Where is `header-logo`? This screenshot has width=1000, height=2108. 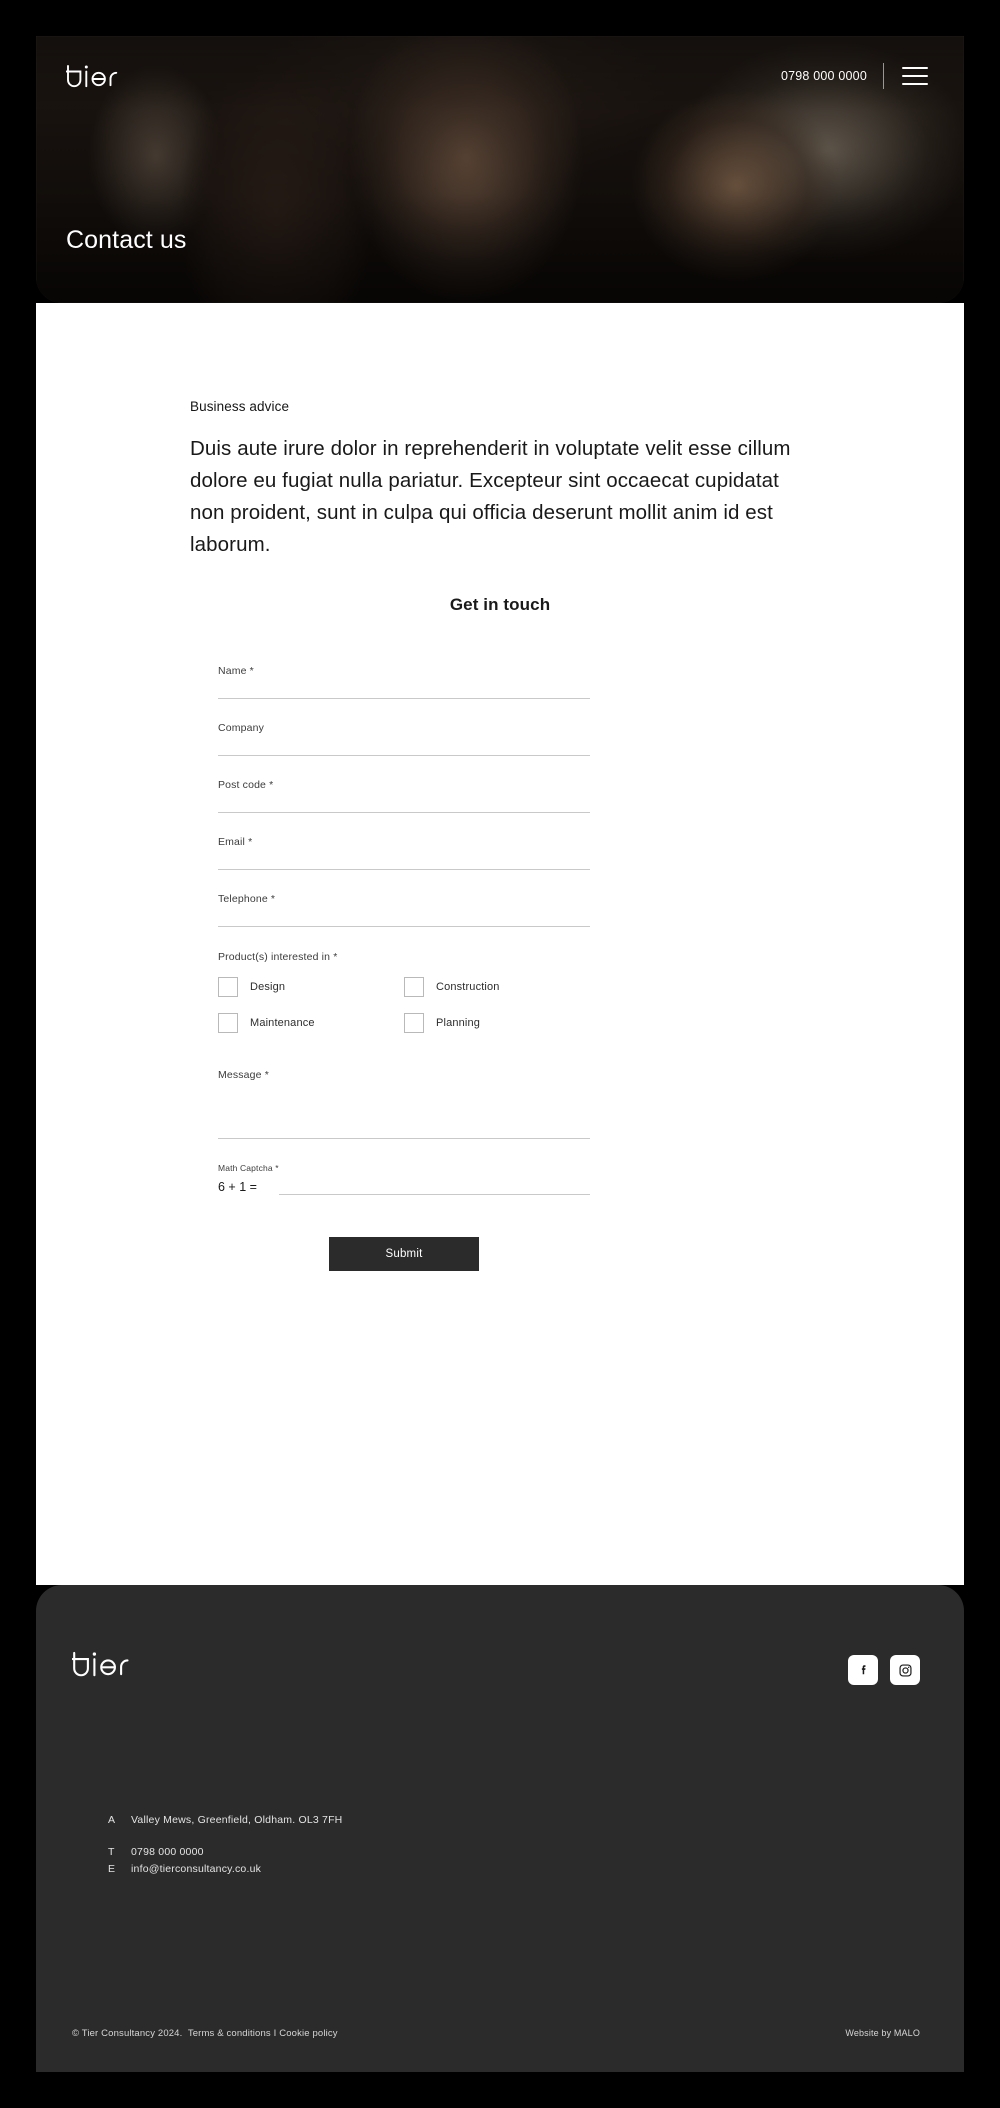
header-logo is located at coordinates (95, 76).